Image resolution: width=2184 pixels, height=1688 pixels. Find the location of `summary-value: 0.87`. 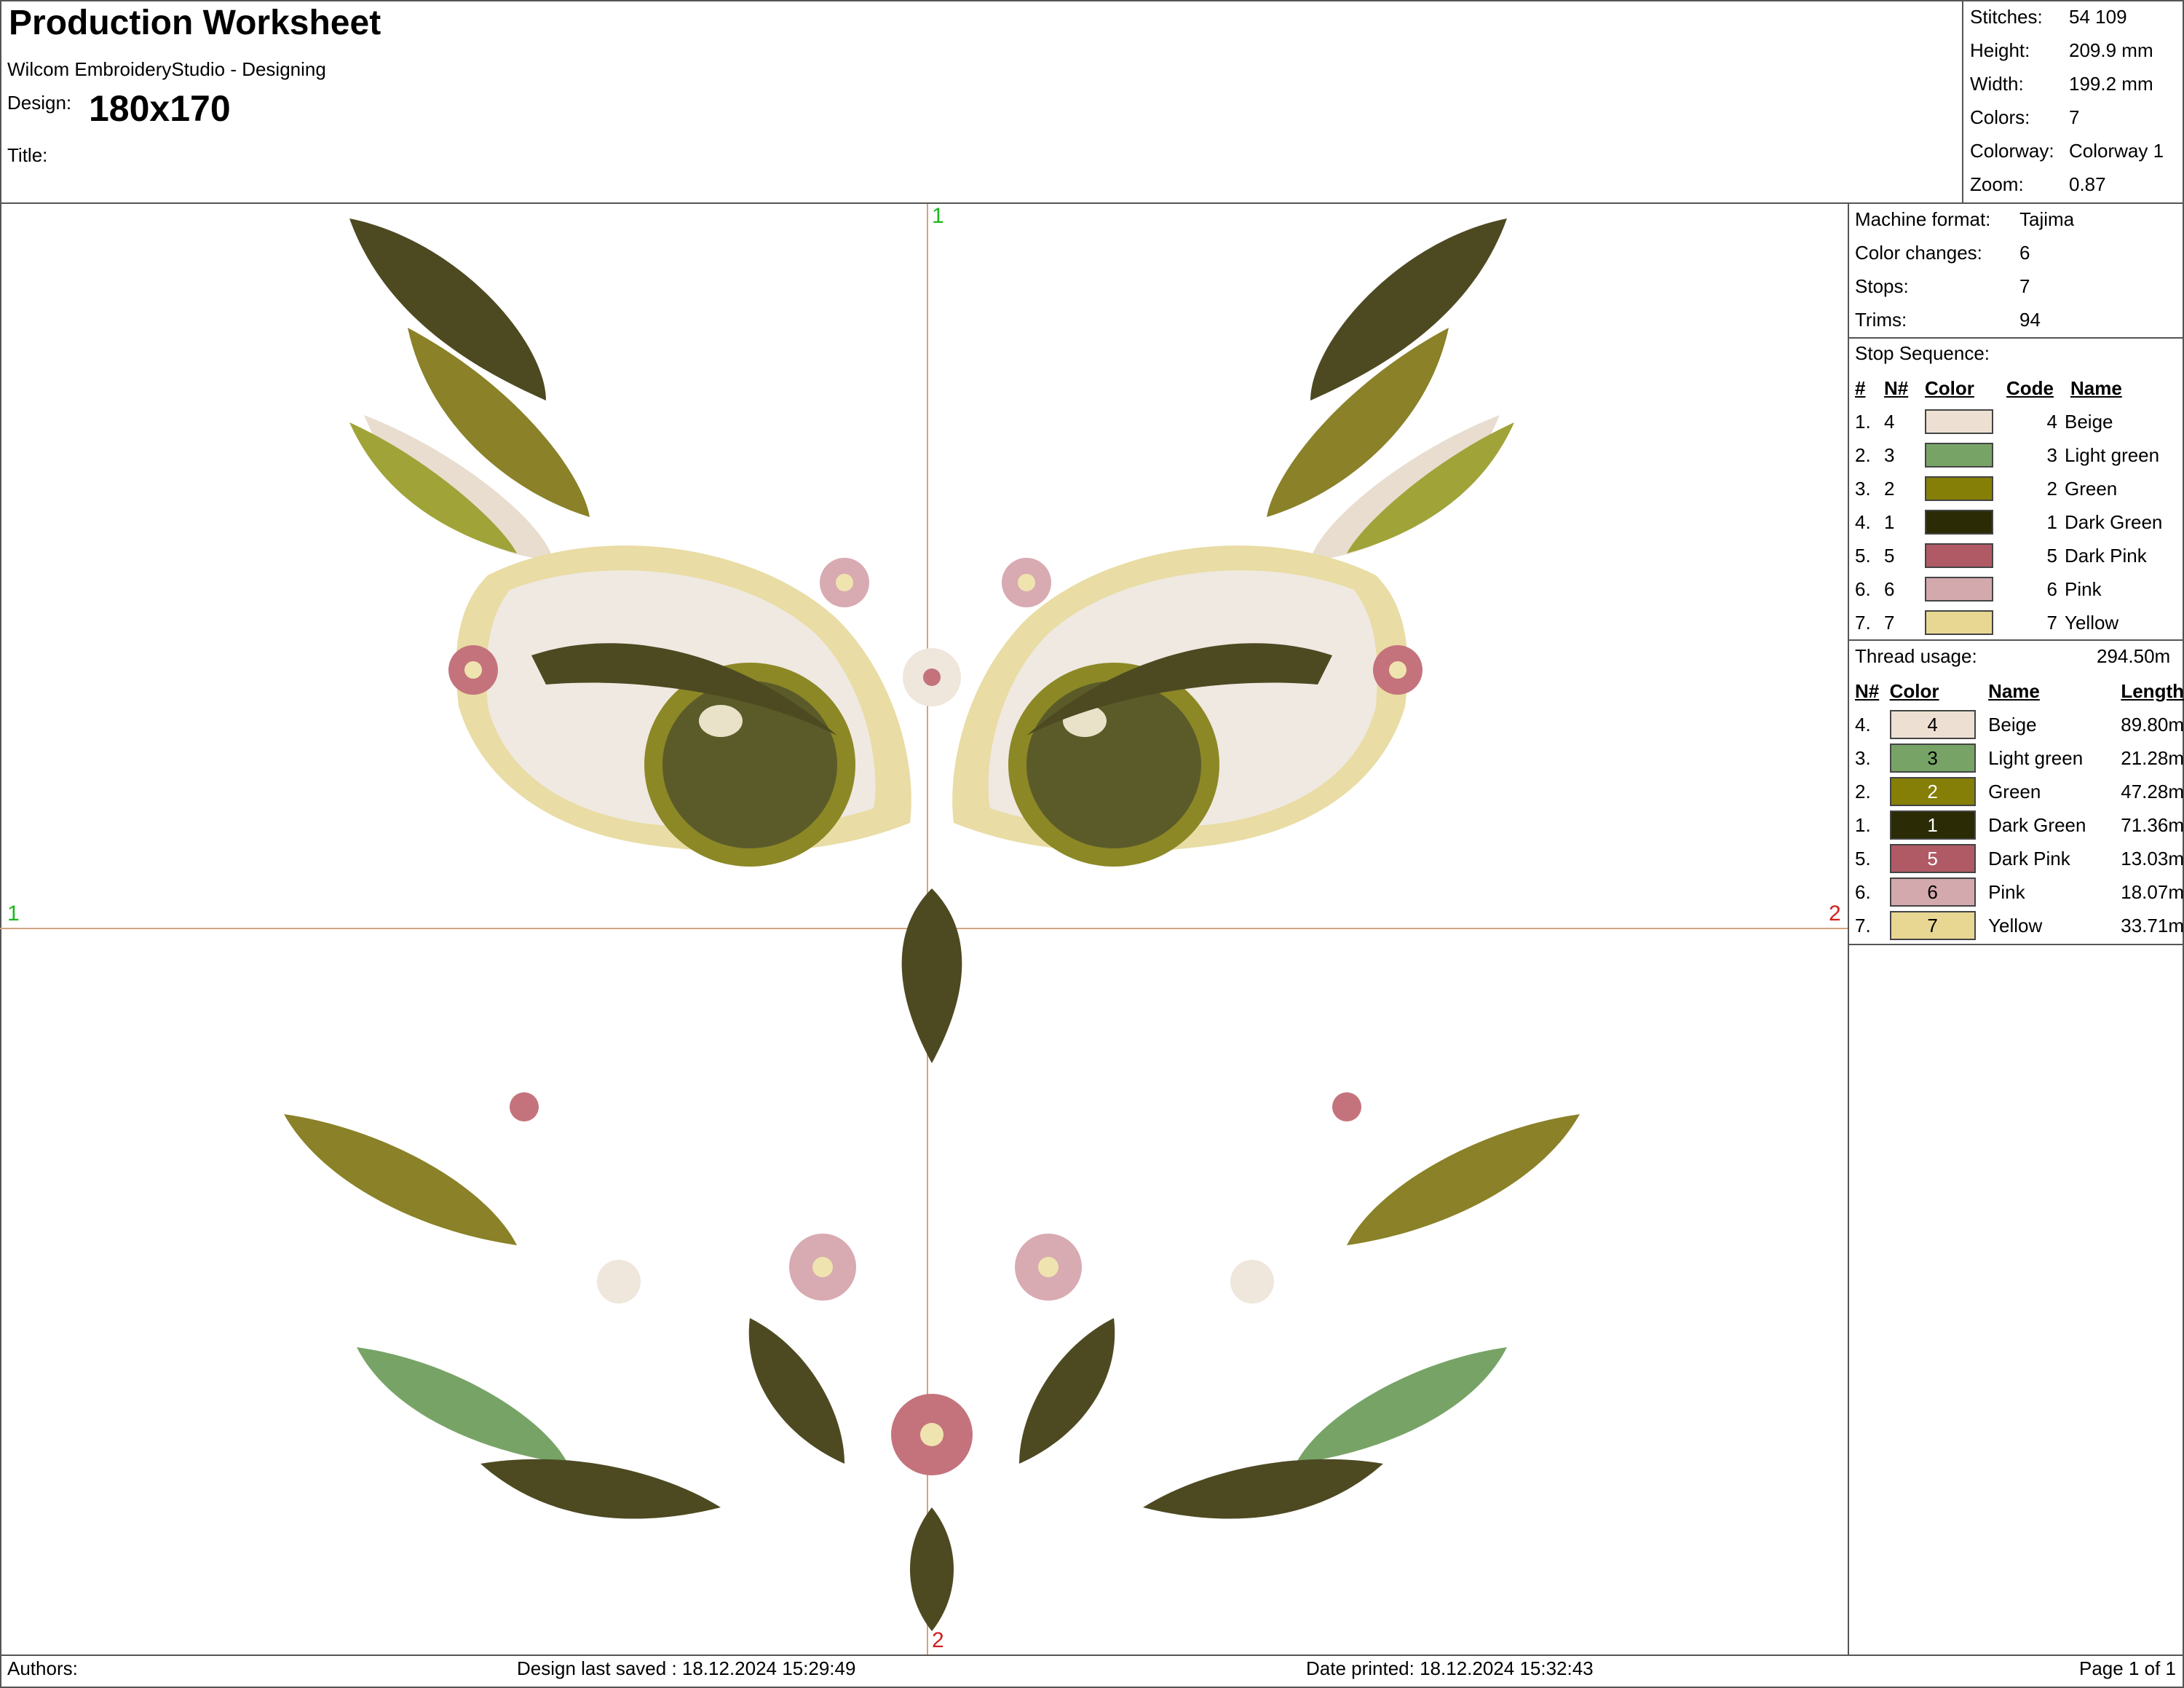

summary-value: 0.87 is located at coordinates (2087, 184).